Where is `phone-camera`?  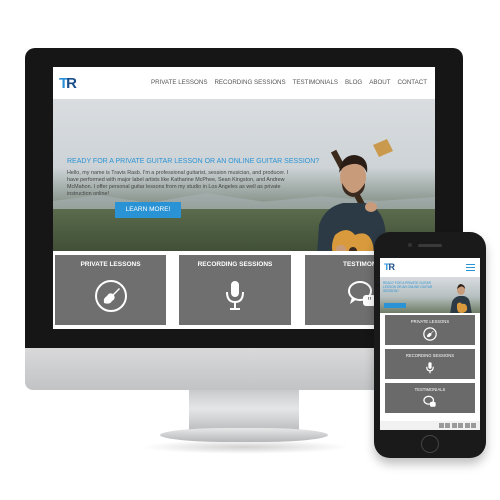
phone-camera is located at coordinates (410, 245).